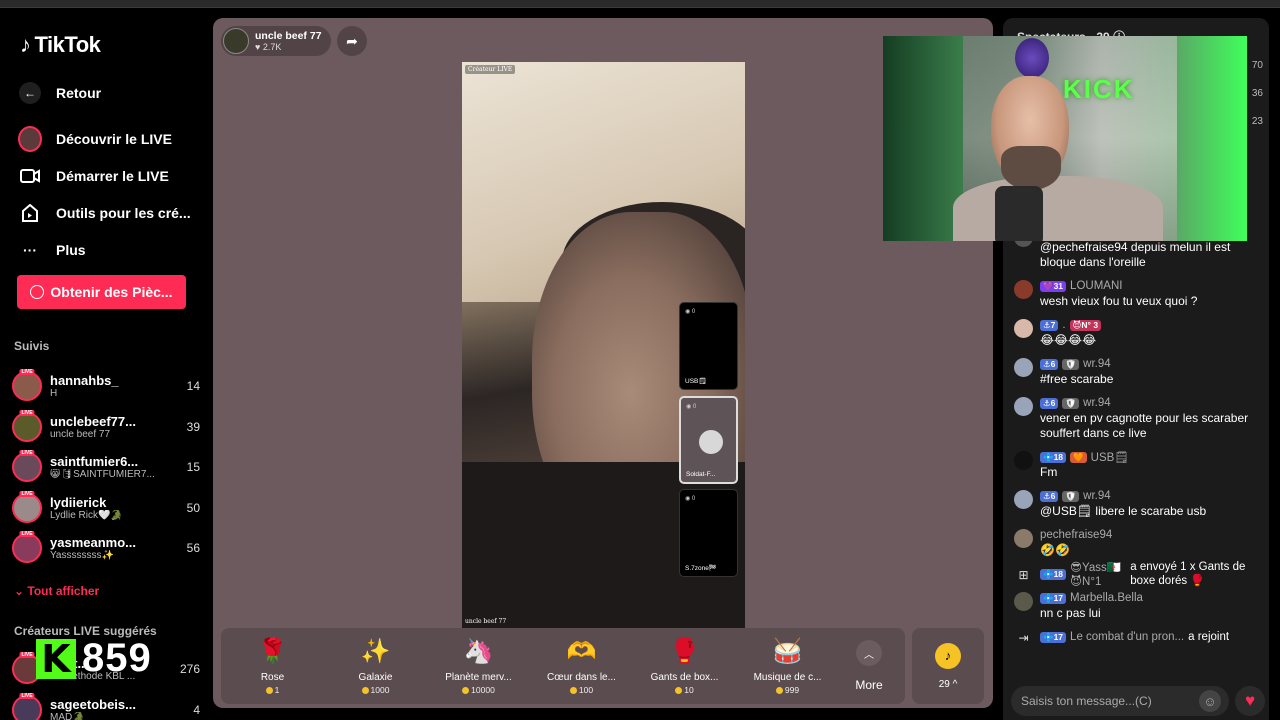 Image resolution: width=1280 pixels, height=720 pixels. Describe the element at coordinates (272, 651) in the screenshot. I see `rose-icon: 🌹` at that location.